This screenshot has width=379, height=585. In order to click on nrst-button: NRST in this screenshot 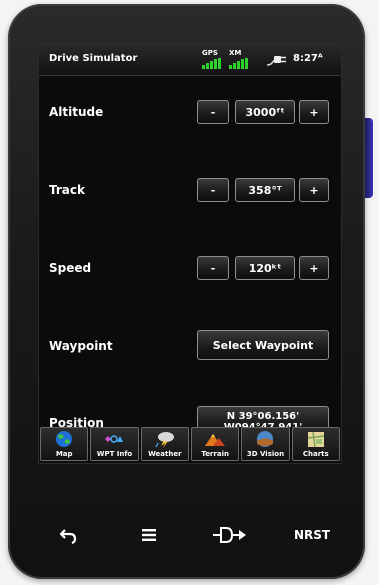, I will do `click(312, 535)`.